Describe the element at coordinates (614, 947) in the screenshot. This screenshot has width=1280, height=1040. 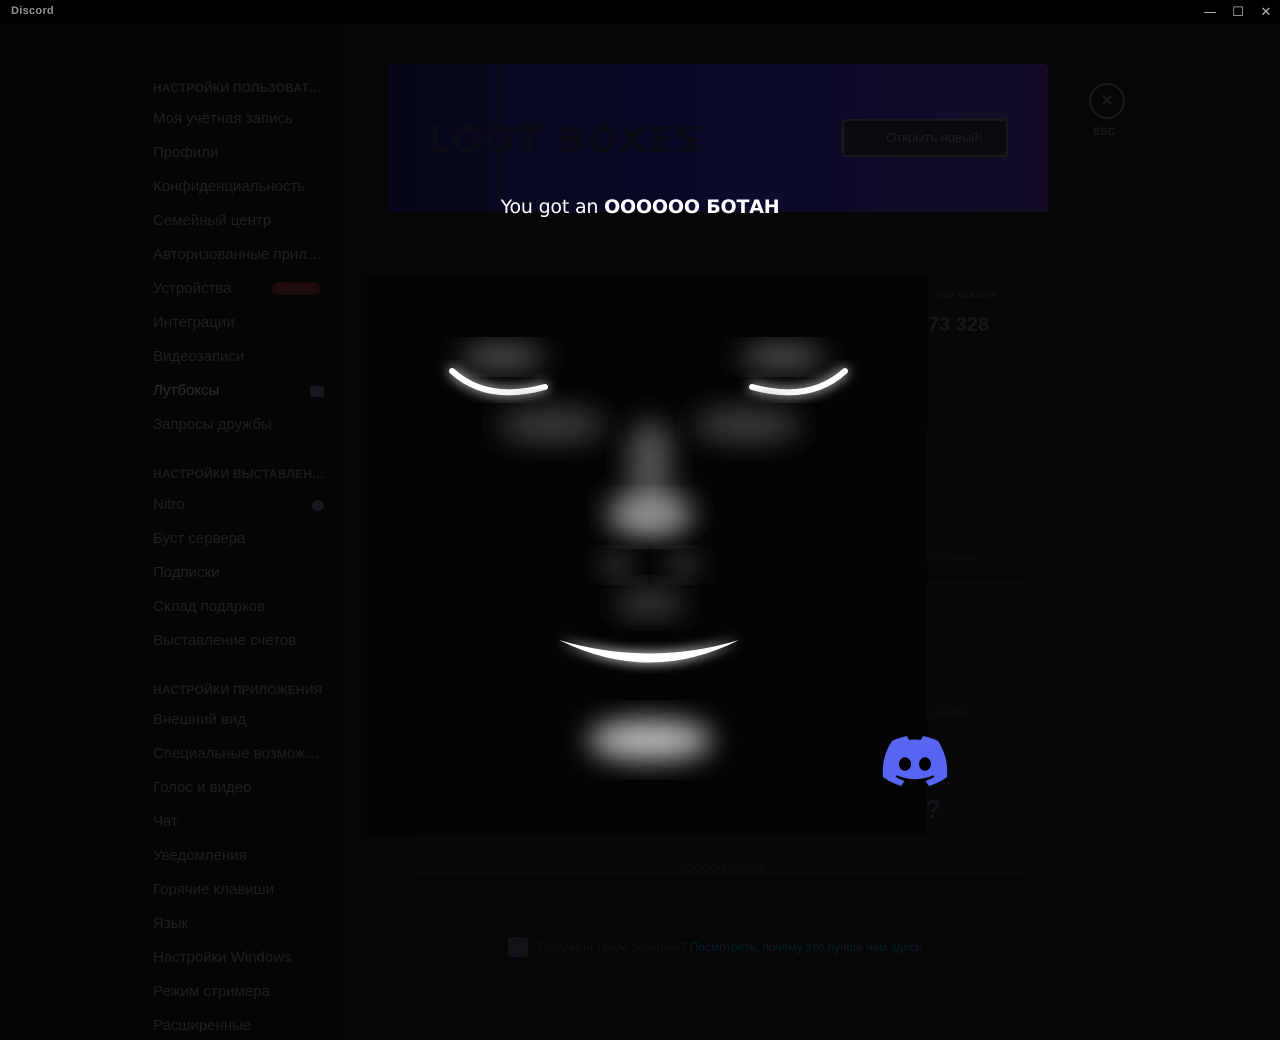
I see `footer-prefix: Получили такую реакцию?` at that location.